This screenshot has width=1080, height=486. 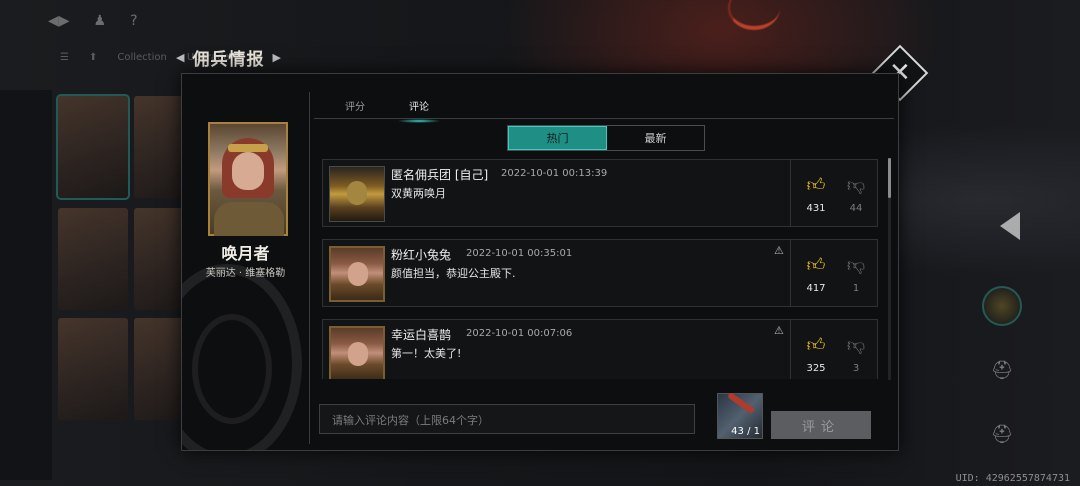 I want to click on sort-toggle: 热门 最新, so click(x=606, y=138).